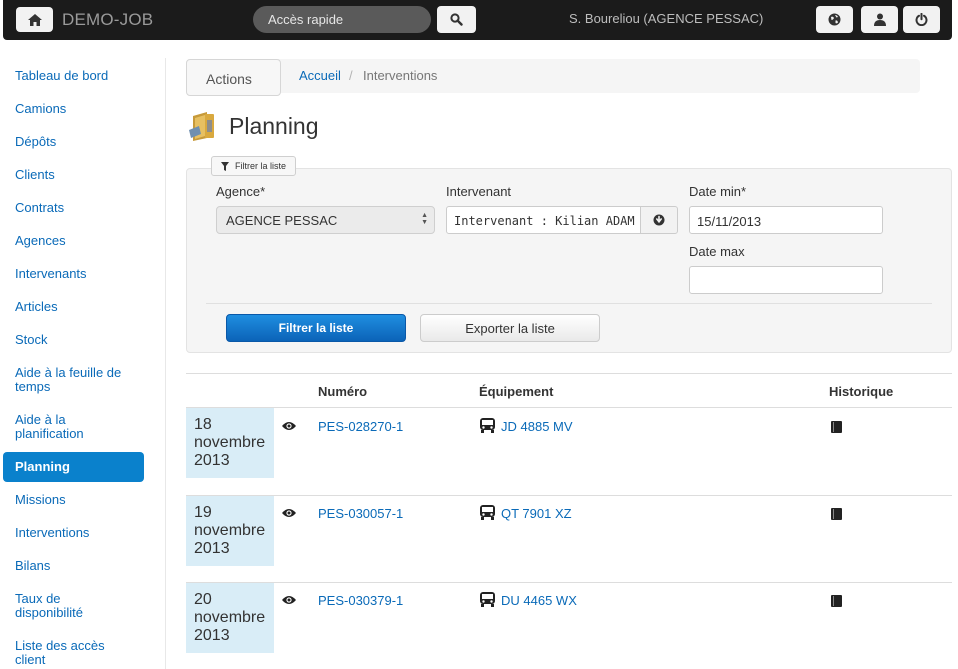 This screenshot has height=669, width=958. Describe the element at coordinates (73, 533) in the screenshot. I see `sidebar-item-interventions: Interventions` at that location.